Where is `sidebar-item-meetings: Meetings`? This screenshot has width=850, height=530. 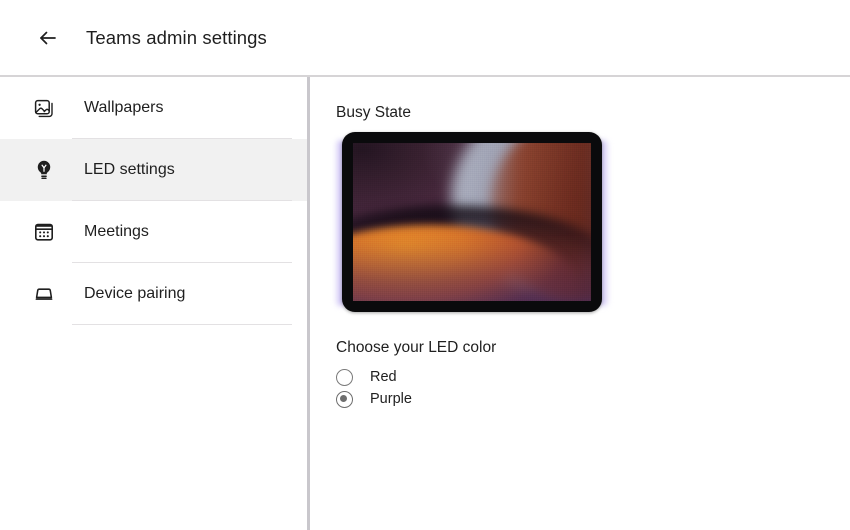 sidebar-item-meetings: Meetings is located at coordinates (153, 232).